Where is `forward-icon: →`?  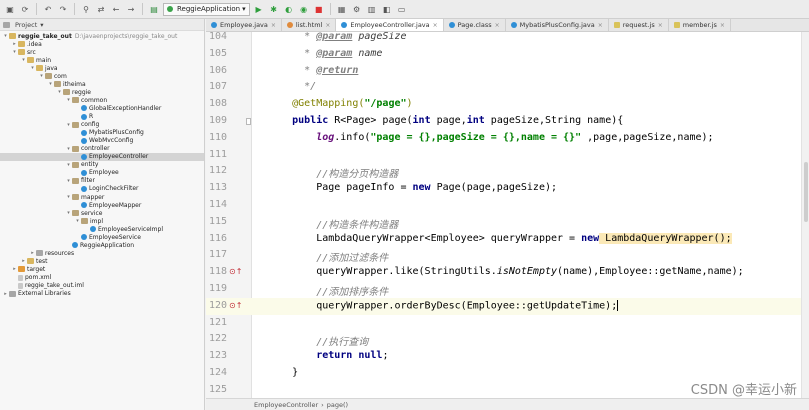 forward-icon: → is located at coordinates (131, 9).